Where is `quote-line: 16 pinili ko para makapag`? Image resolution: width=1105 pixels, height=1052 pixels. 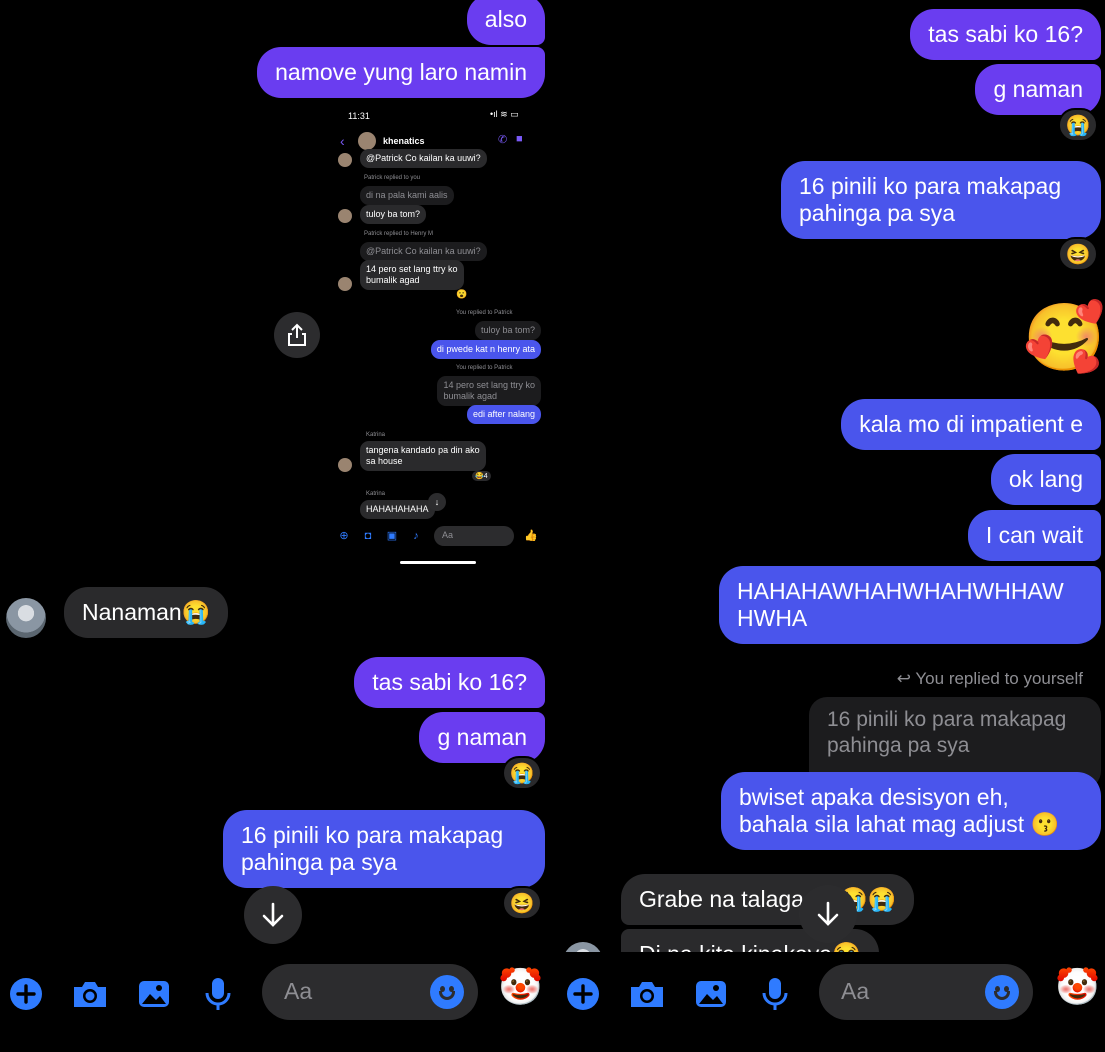
quote-line: 16 pinili ko para makapag is located at coordinates (947, 719).